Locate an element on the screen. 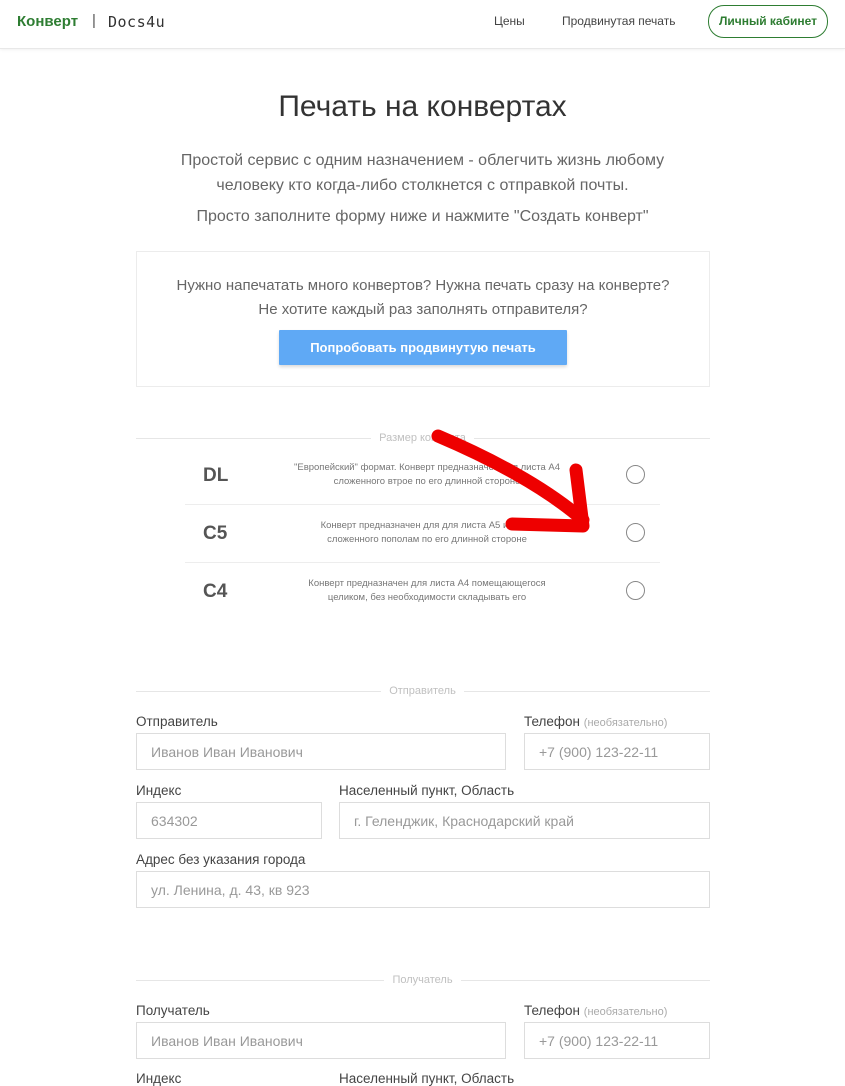 The image size is (845, 1086). recipient-city-label: Населенный пункт, Область is located at coordinates (427, 1078).